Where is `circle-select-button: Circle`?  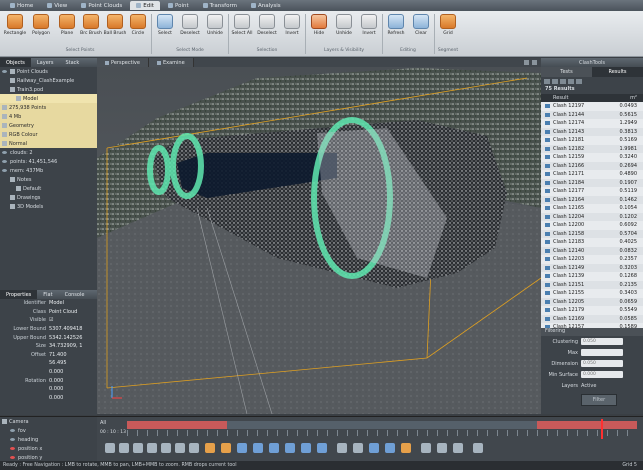 circle-select-button: Circle is located at coordinates (138, 29).